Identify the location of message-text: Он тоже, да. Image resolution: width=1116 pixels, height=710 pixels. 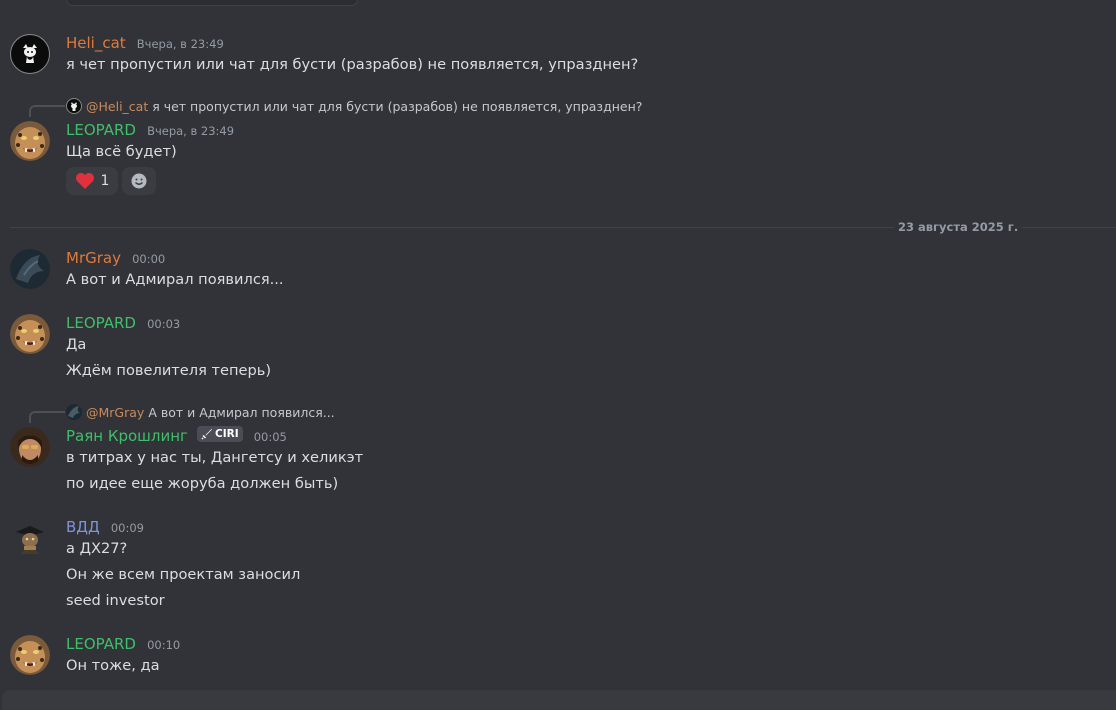
(113, 665).